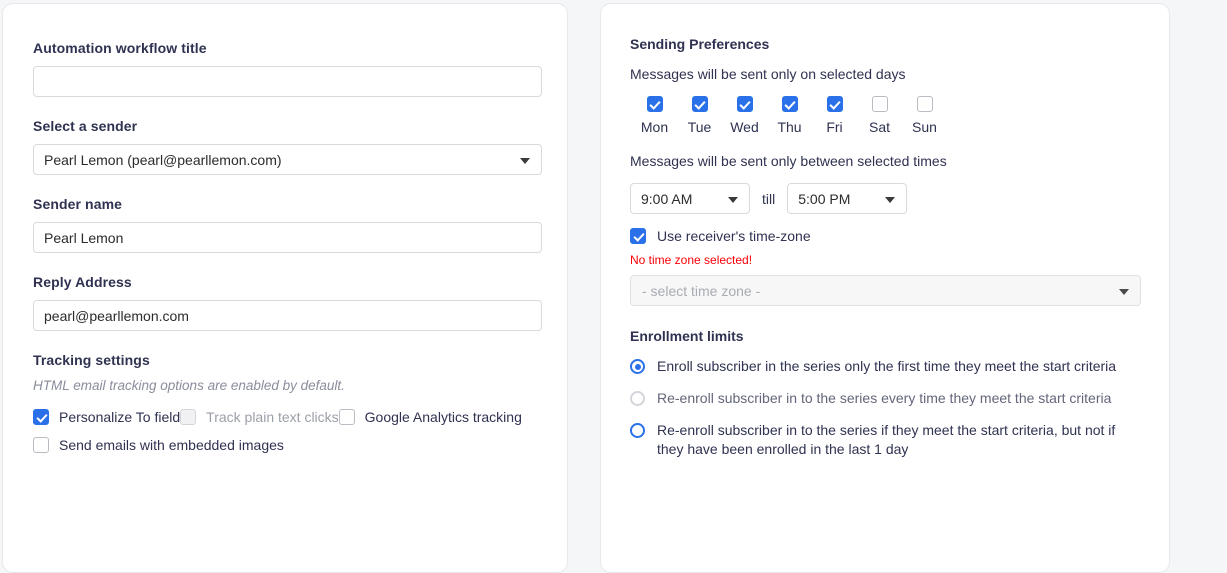 The height and width of the screenshot is (573, 1227). What do you see at coordinates (171, 445) in the screenshot?
I see `embedded-images-label: Send emails with embedded images` at bounding box center [171, 445].